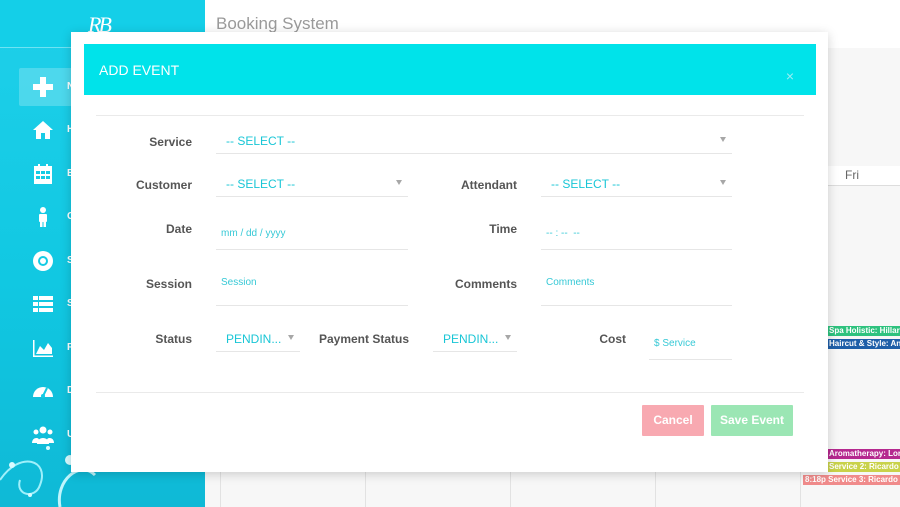  What do you see at coordinates (173, 339) in the screenshot?
I see `status-label: Status` at bounding box center [173, 339].